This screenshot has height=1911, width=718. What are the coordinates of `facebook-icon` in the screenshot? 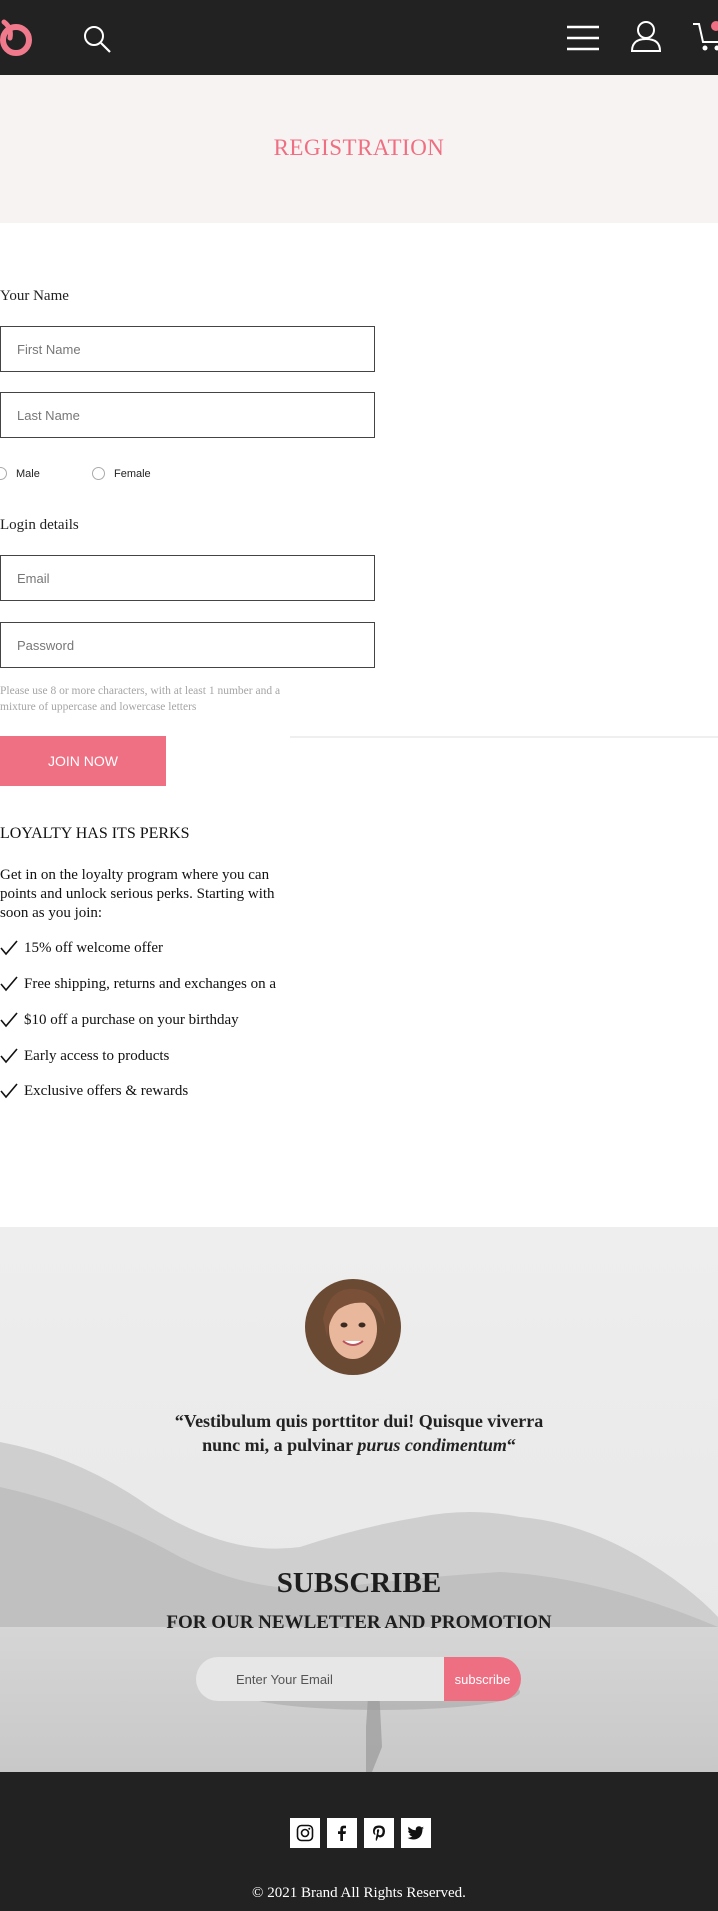 It's located at (342, 1833).